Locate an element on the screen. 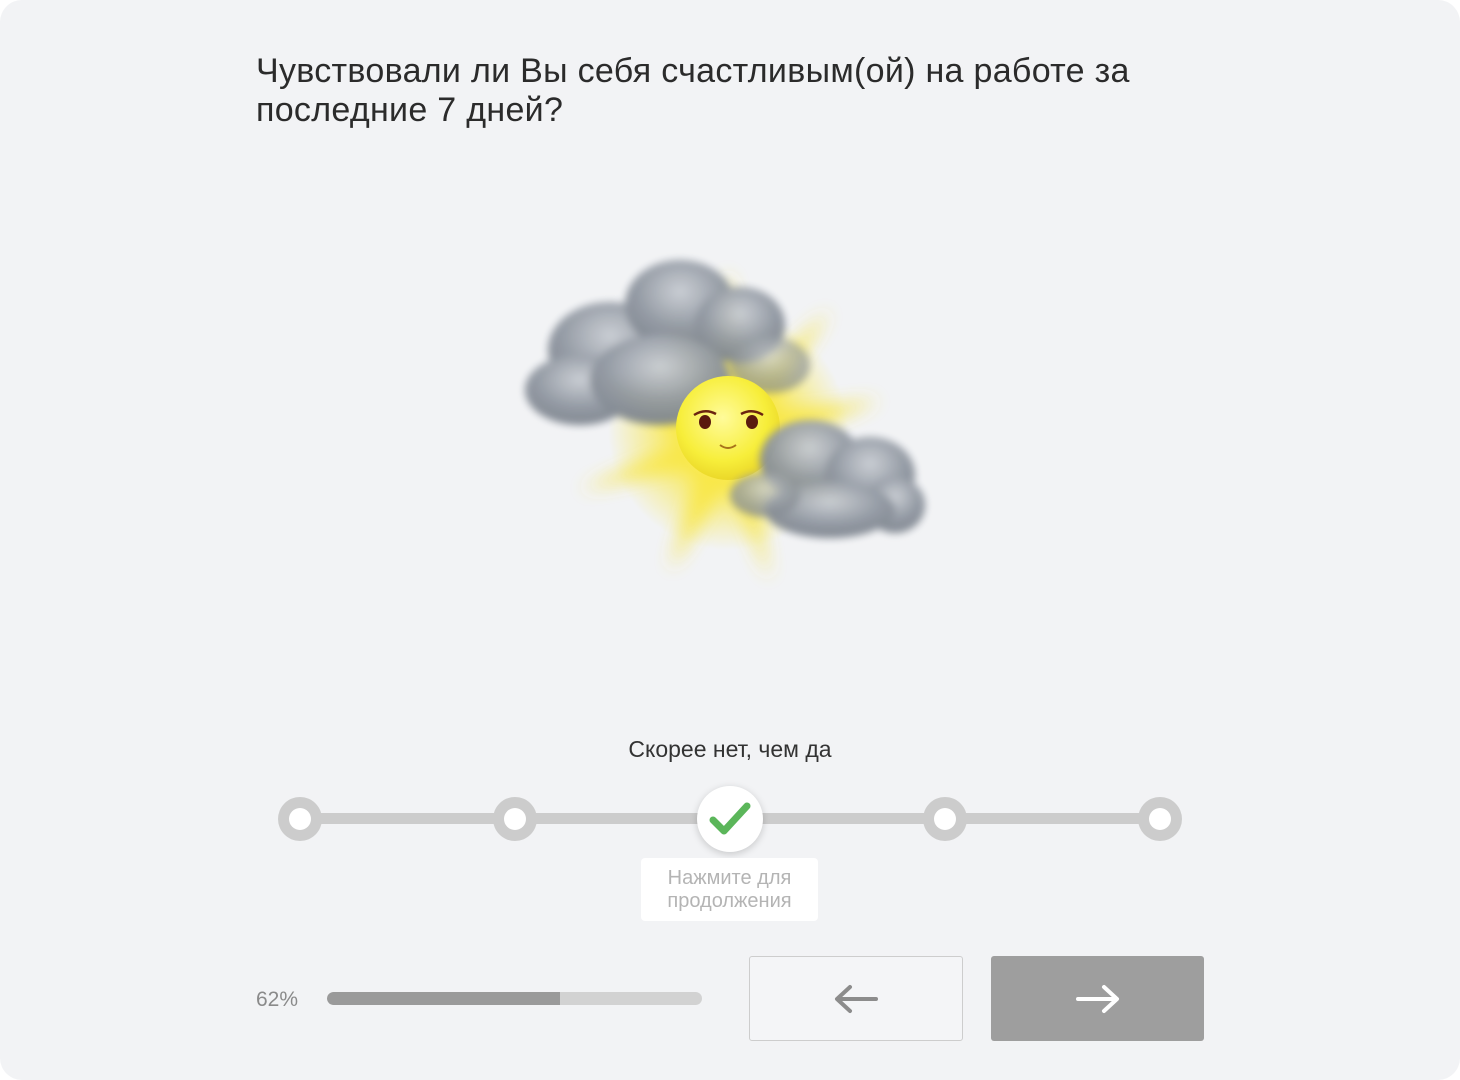 Image resolution: width=1460 pixels, height=1080 pixels. arrow-left-icon is located at coordinates (856, 998).